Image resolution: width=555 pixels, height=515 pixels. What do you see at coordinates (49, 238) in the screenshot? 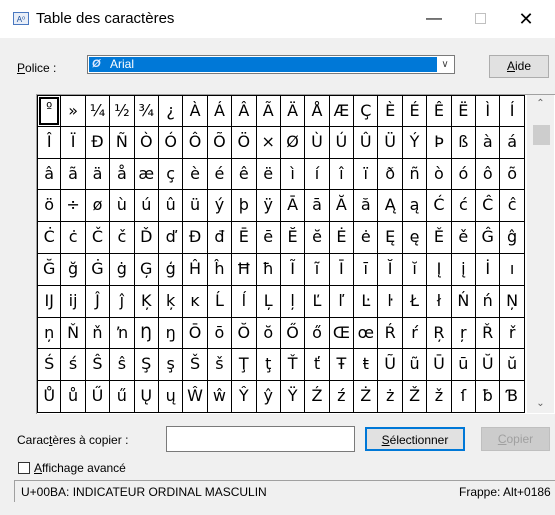
I see `character-cell: Ċ` at bounding box center [49, 238].